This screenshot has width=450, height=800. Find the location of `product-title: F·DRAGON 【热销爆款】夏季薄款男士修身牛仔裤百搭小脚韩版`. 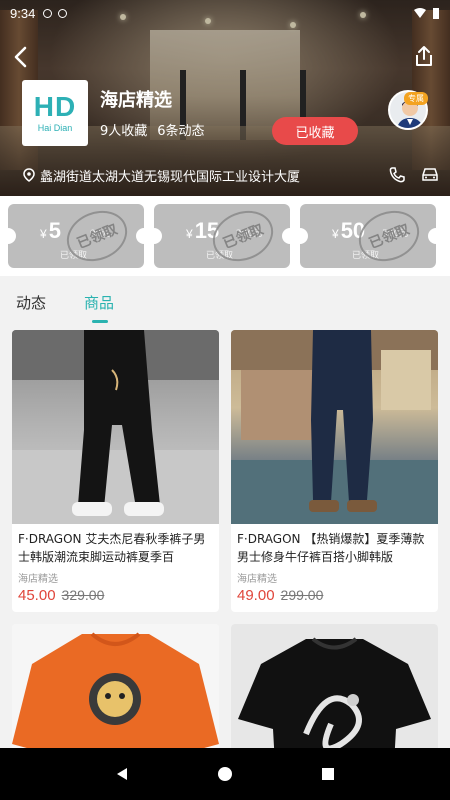

product-title: F·DRAGON 【热销爆款】夏季薄款男士修身牛仔裤百搭小脚韩版 is located at coordinates (331, 548).